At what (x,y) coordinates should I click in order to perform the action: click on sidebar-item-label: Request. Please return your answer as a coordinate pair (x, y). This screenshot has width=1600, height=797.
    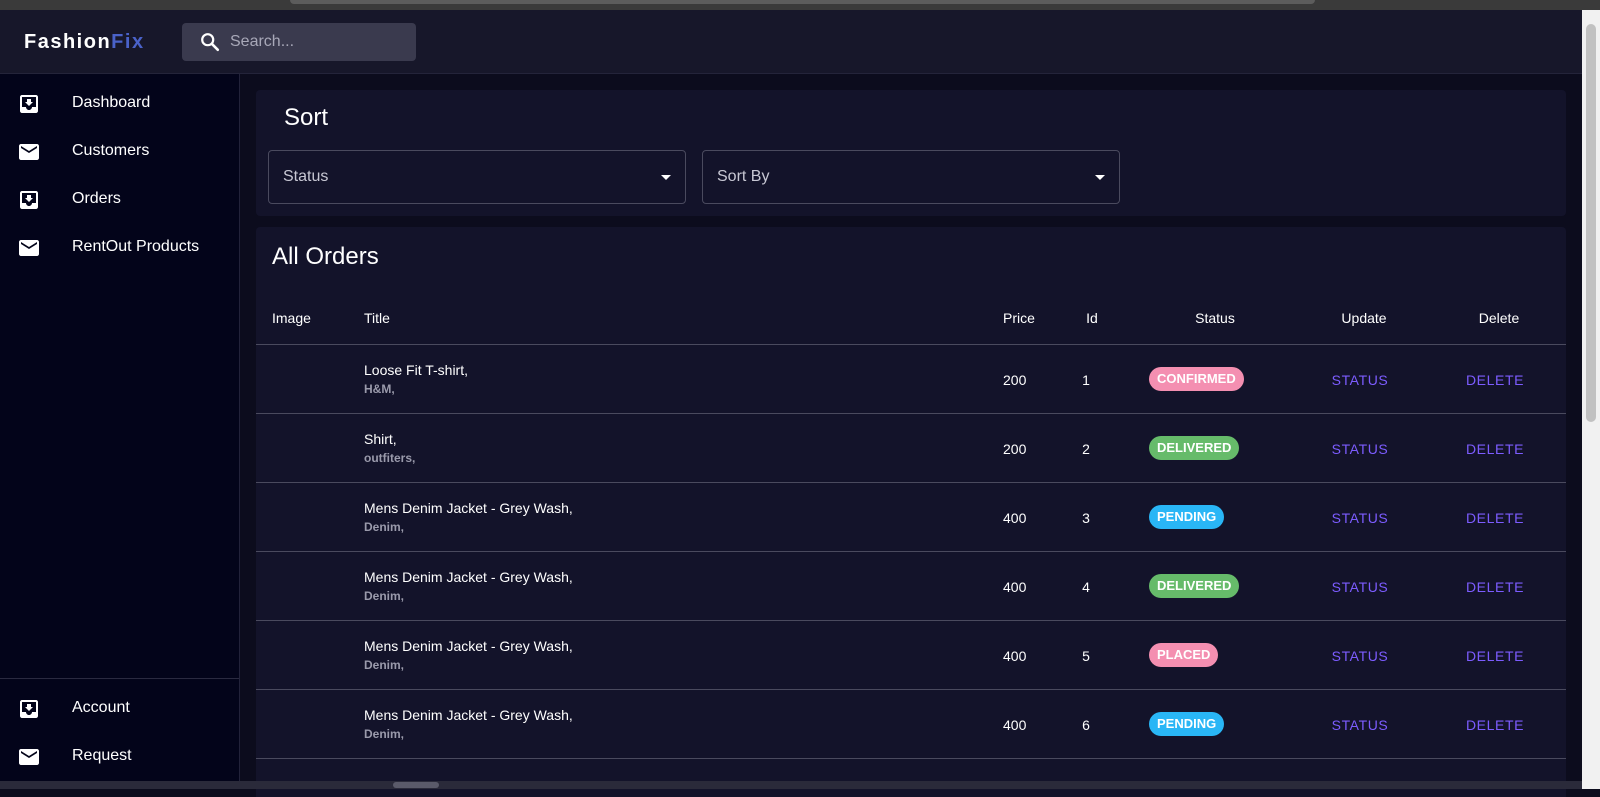
    Looking at the image, I should click on (102, 755).